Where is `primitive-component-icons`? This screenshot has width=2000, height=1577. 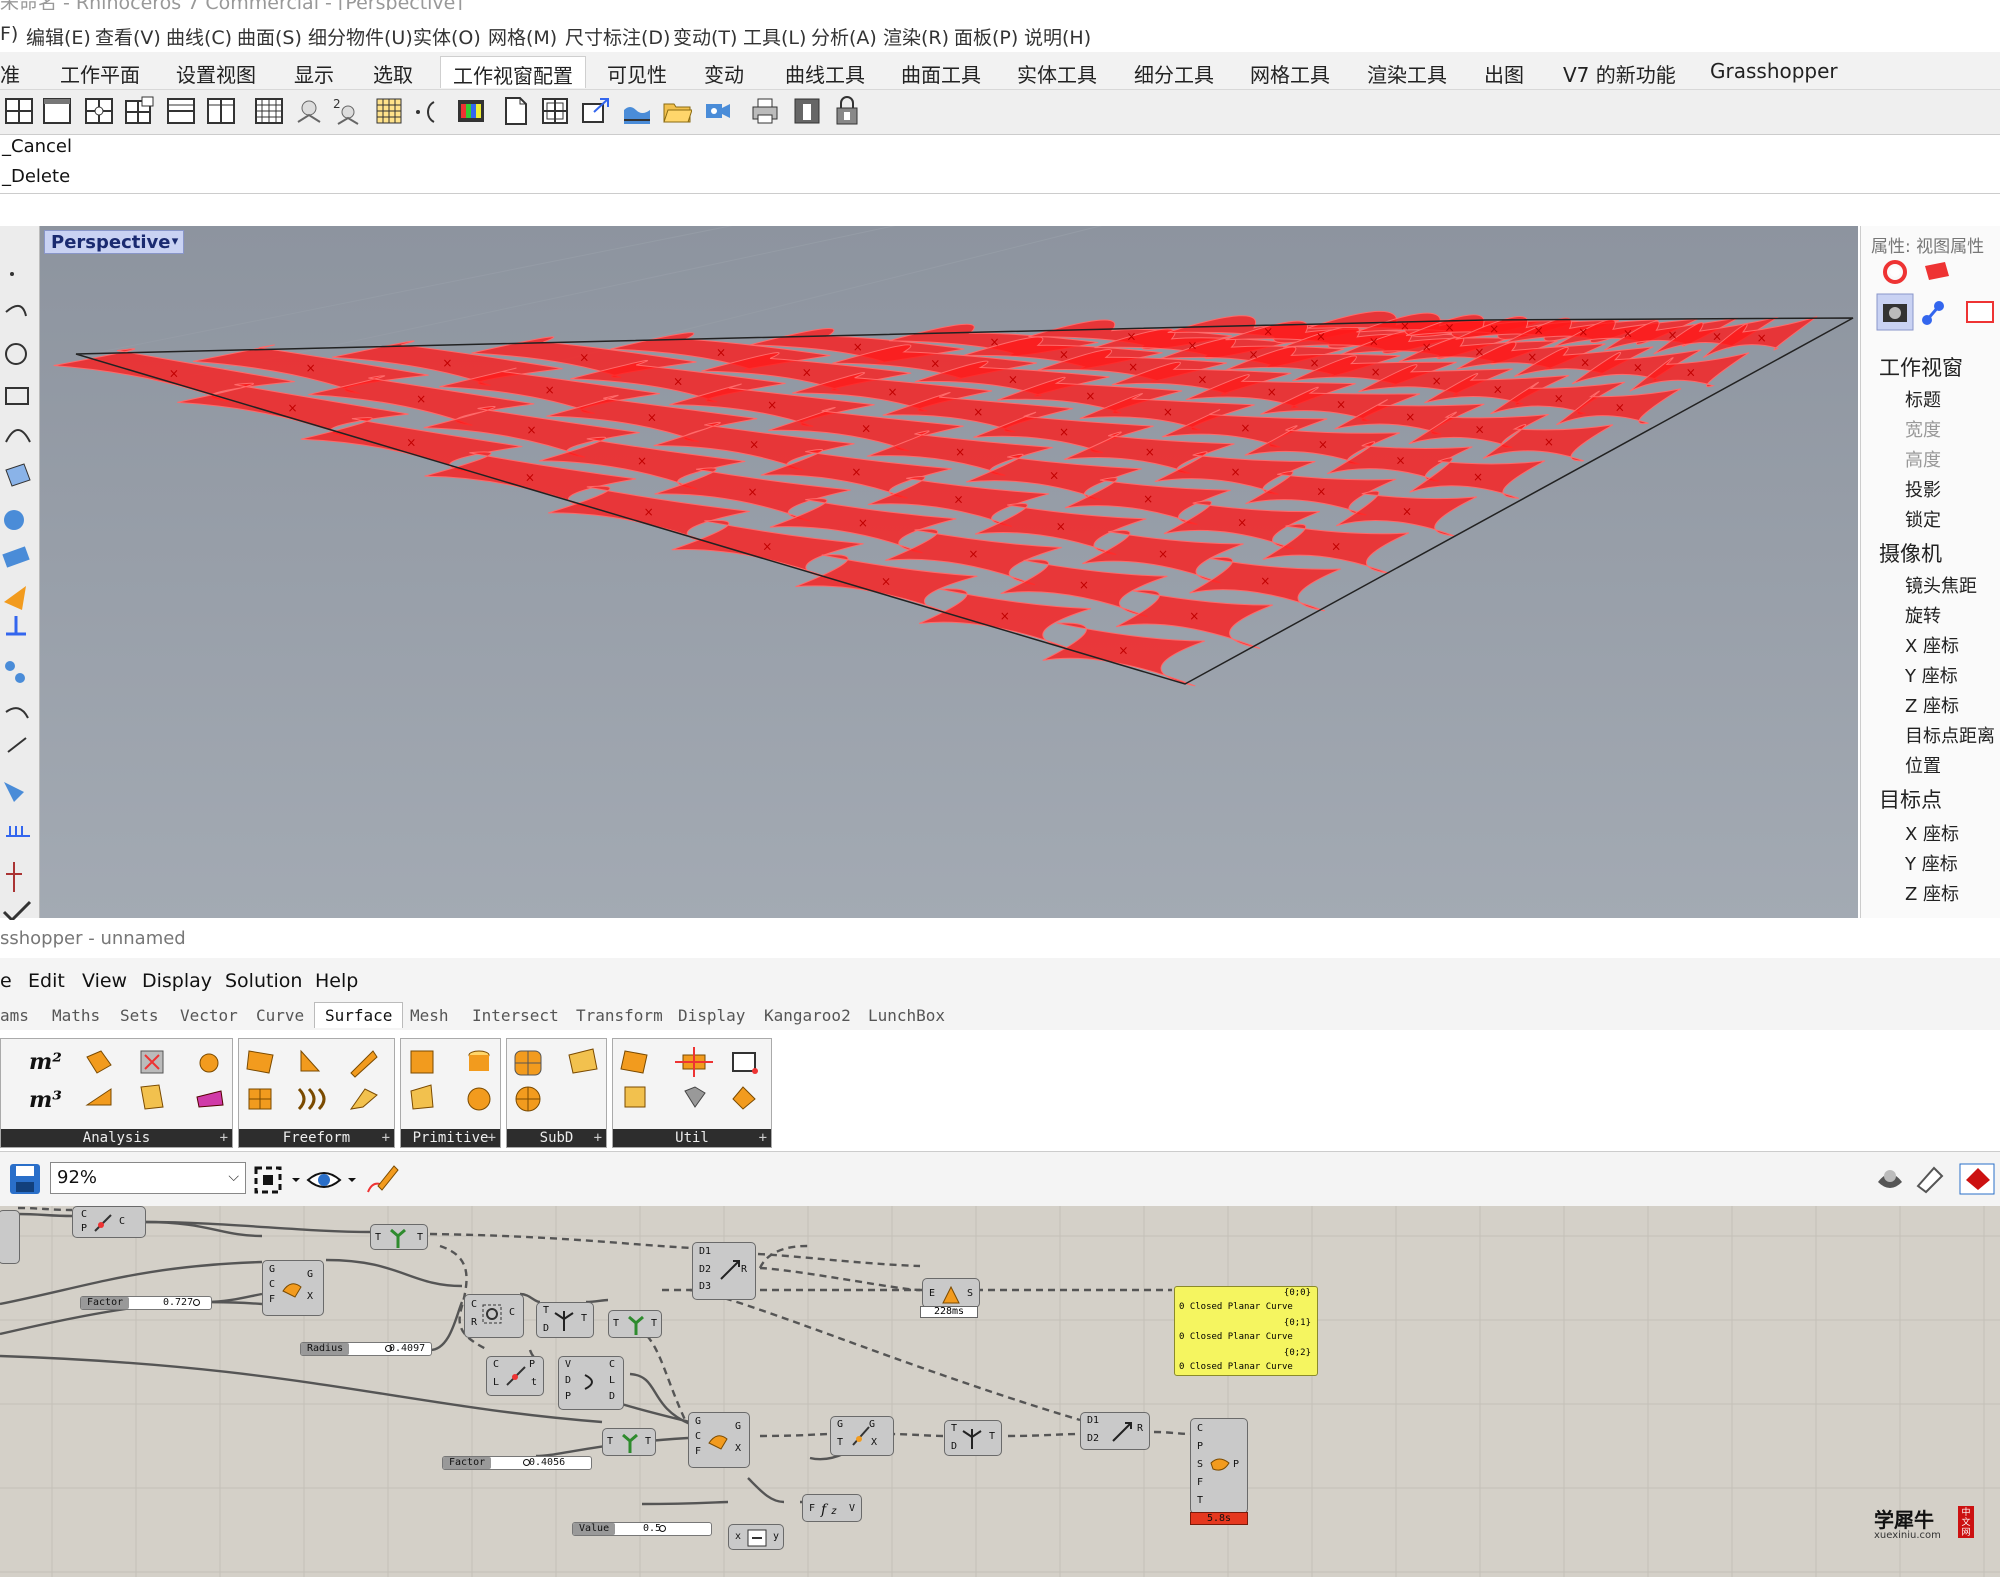
primitive-component-icons is located at coordinates (451, 1079).